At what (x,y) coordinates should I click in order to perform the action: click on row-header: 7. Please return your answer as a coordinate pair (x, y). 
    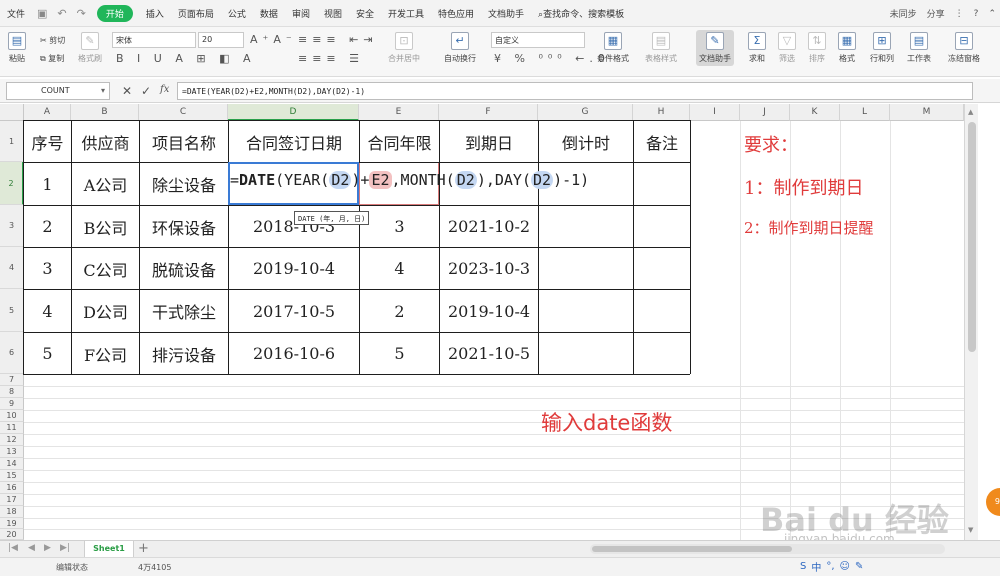
    Looking at the image, I should click on (12, 380).